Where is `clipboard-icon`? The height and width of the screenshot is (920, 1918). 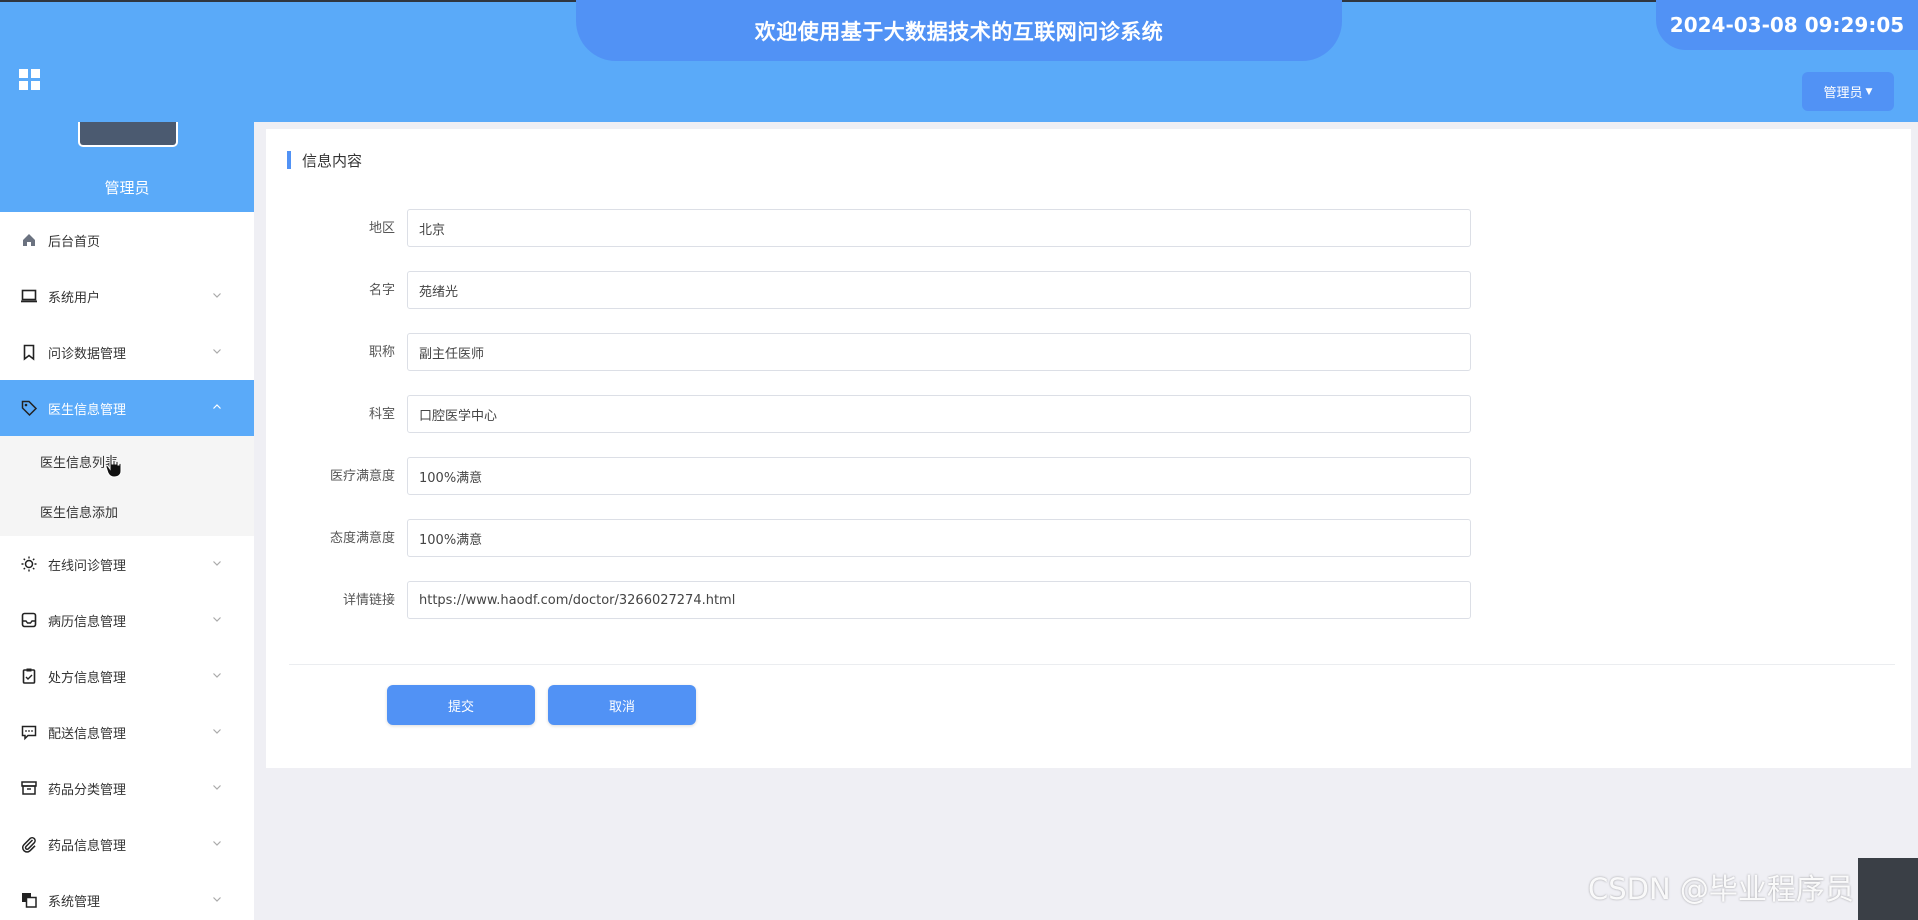
clipboard-icon is located at coordinates (29, 676).